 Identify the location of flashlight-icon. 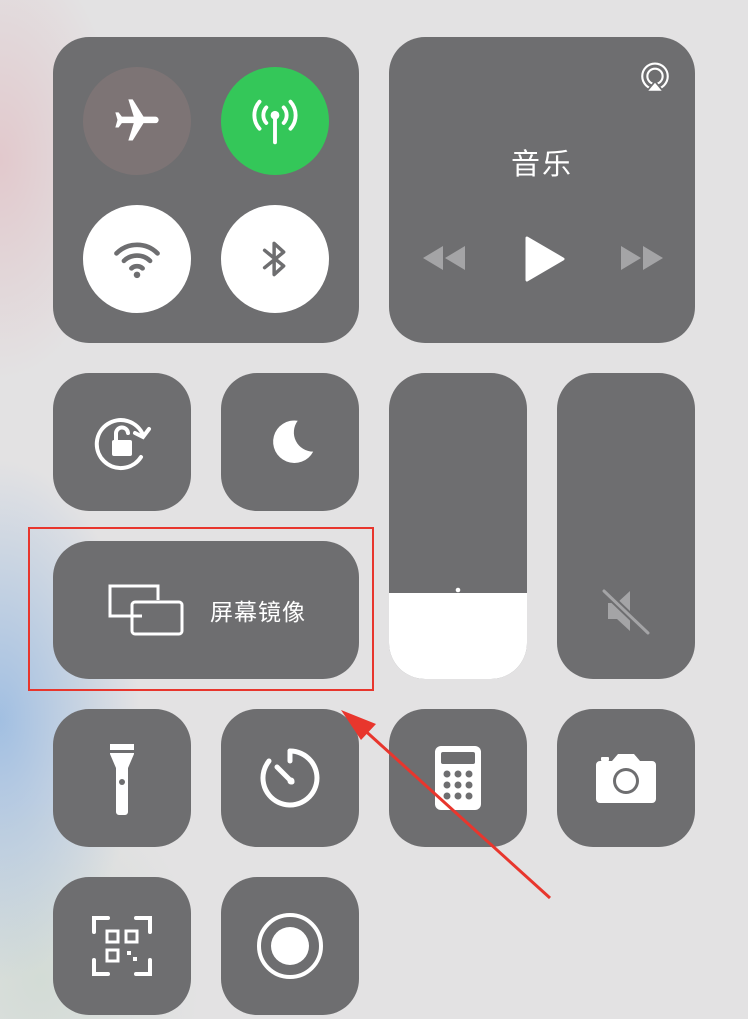
(122, 779).